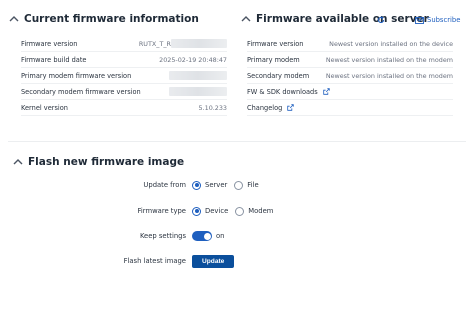 Image resolution: width=474 pixels, height=310 pixels. I want to click on firmware-type-modem-radio: Modem, so click(254, 211).